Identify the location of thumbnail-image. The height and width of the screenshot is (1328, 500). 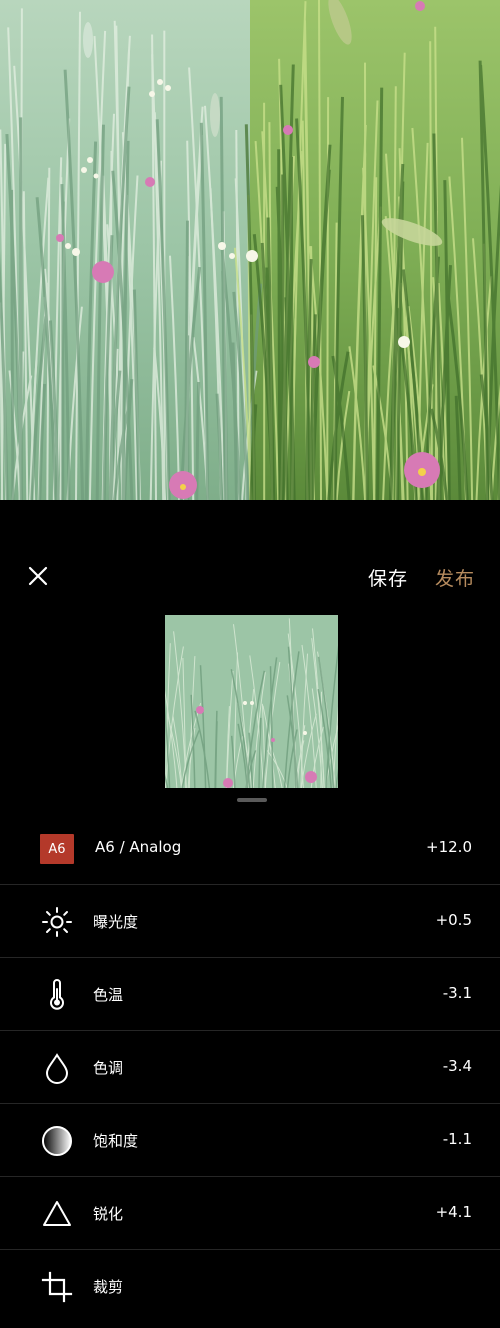
(251, 701).